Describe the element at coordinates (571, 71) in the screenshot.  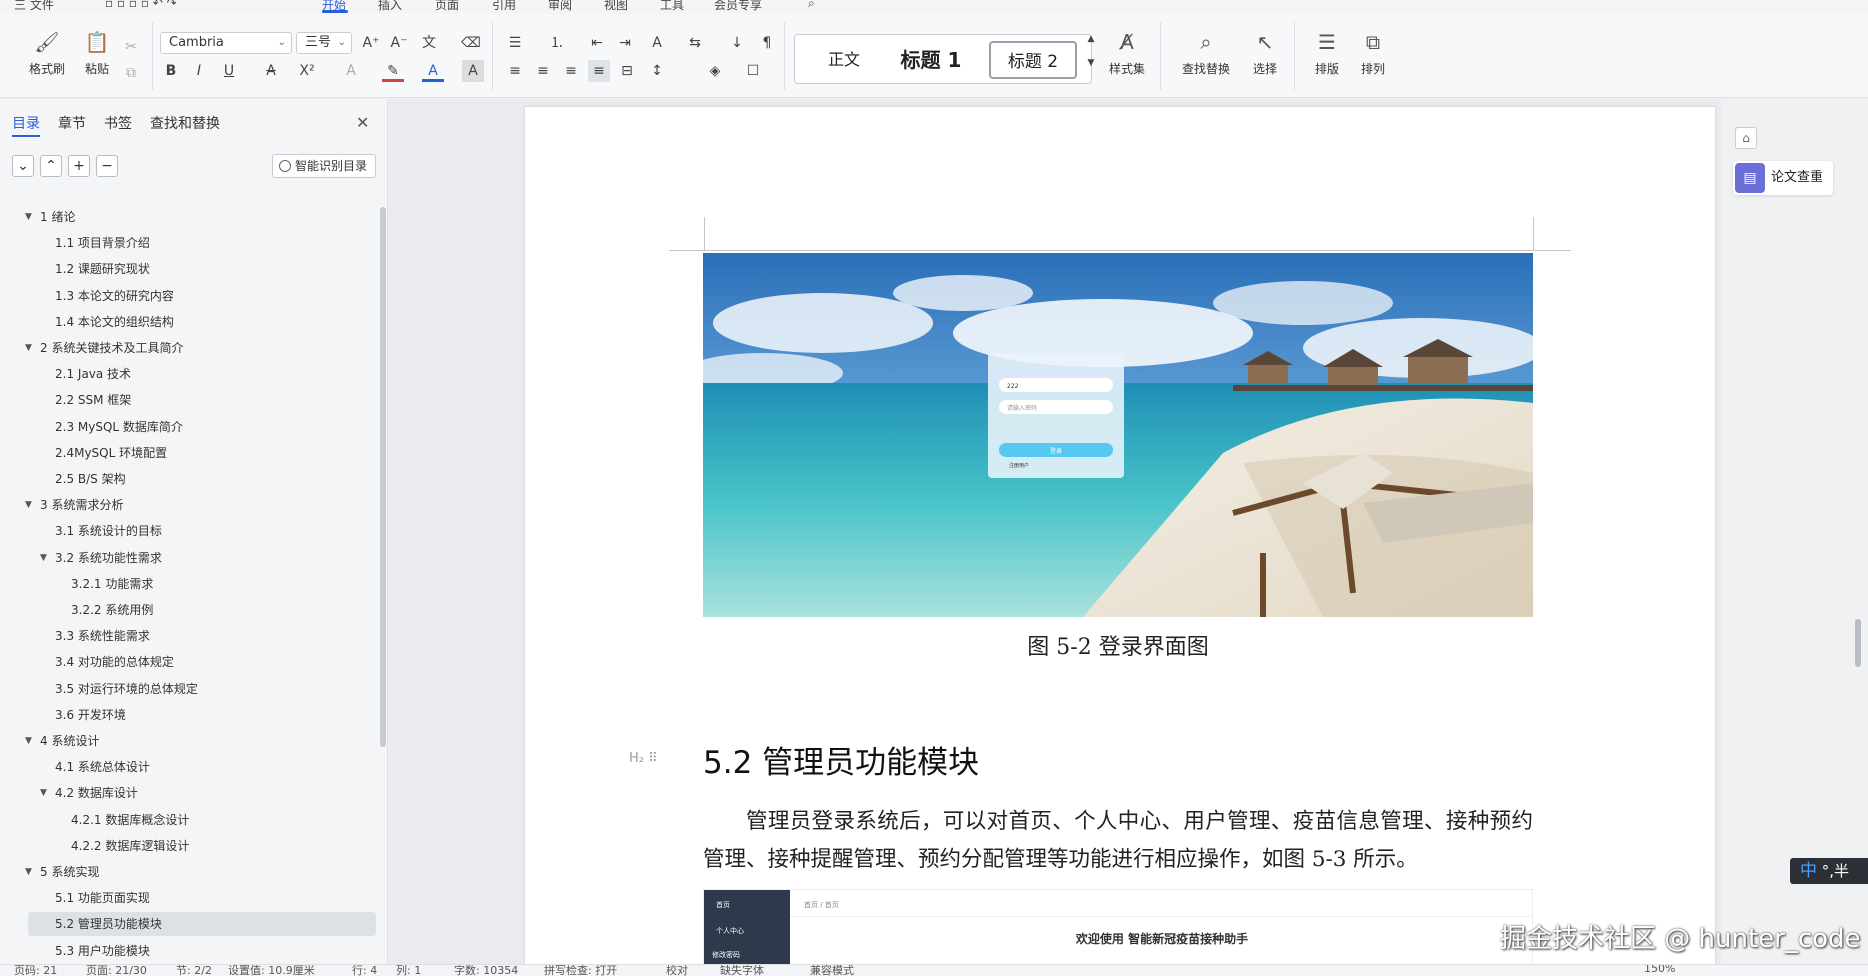
I see `align-right-icon: ≡` at that location.